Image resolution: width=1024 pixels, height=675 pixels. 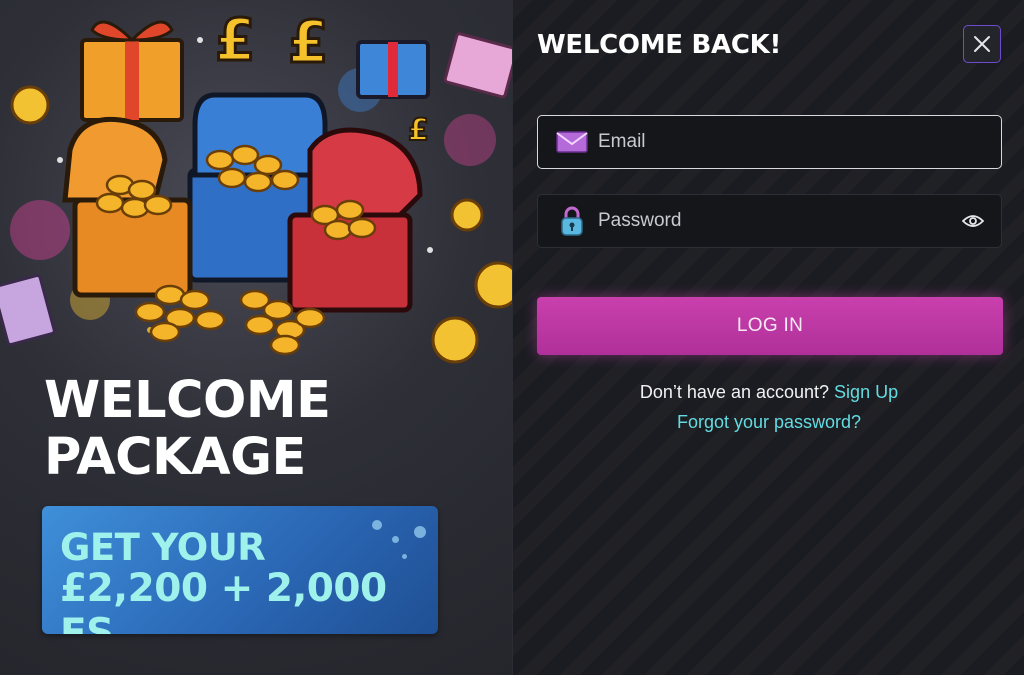 What do you see at coordinates (659, 45) in the screenshot?
I see `login-title: WELCOME BACK!` at bounding box center [659, 45].